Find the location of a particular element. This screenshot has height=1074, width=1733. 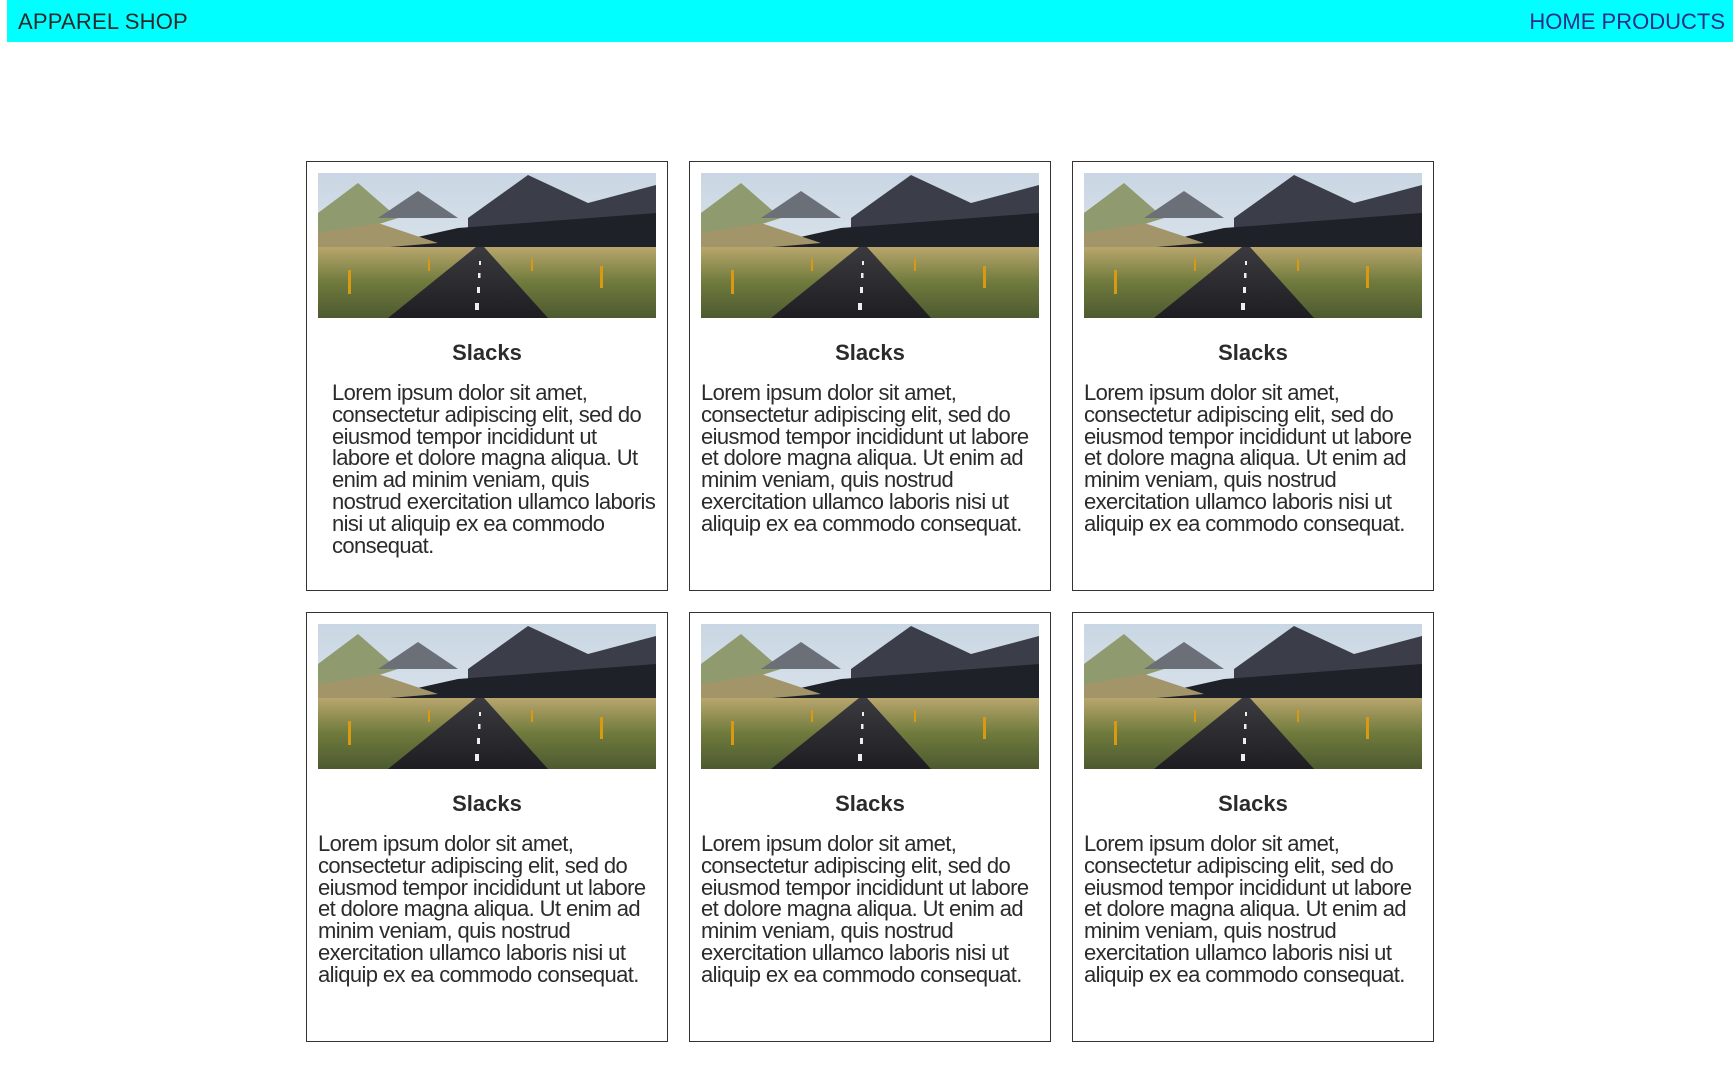

nav-links: HOME PRODUCTS is located at coordinates (1627, 22).